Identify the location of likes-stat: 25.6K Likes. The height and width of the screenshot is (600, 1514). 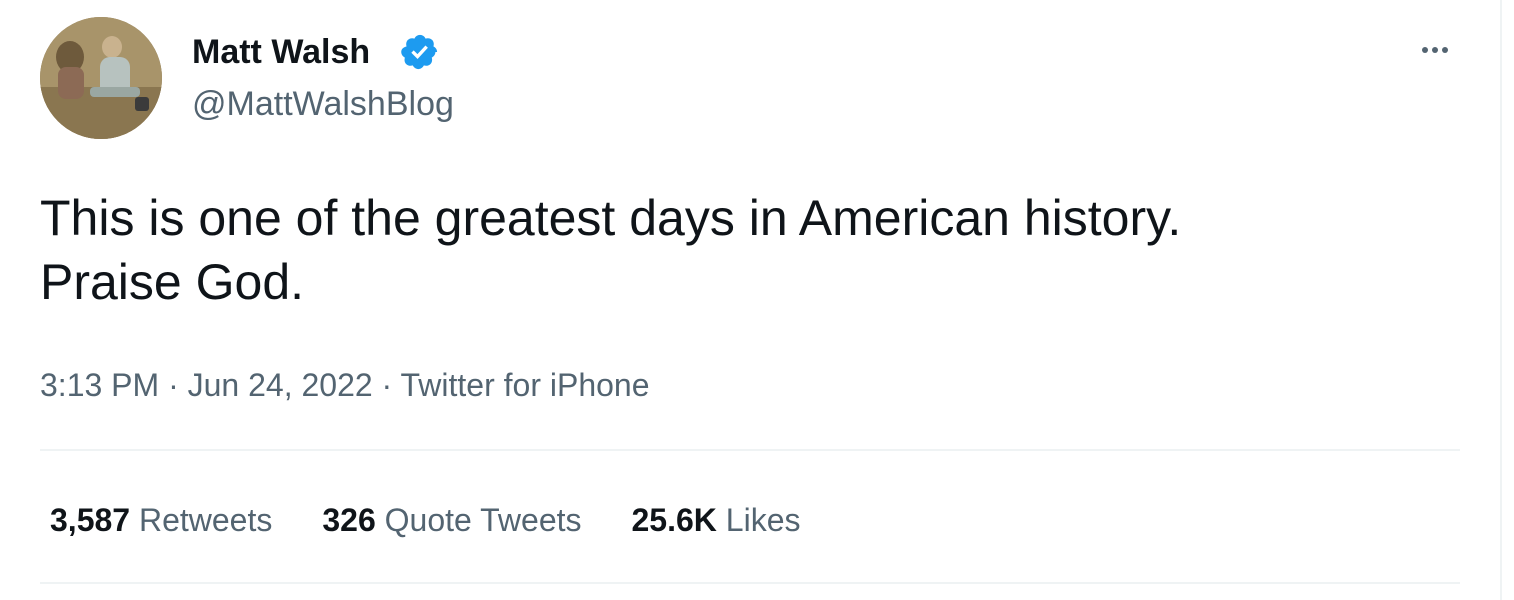
(716, 520).